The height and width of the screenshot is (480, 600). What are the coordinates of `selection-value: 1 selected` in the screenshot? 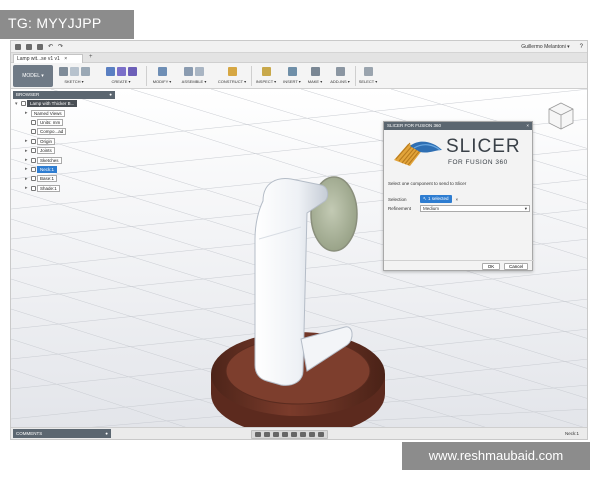 It's located at (438, 198).